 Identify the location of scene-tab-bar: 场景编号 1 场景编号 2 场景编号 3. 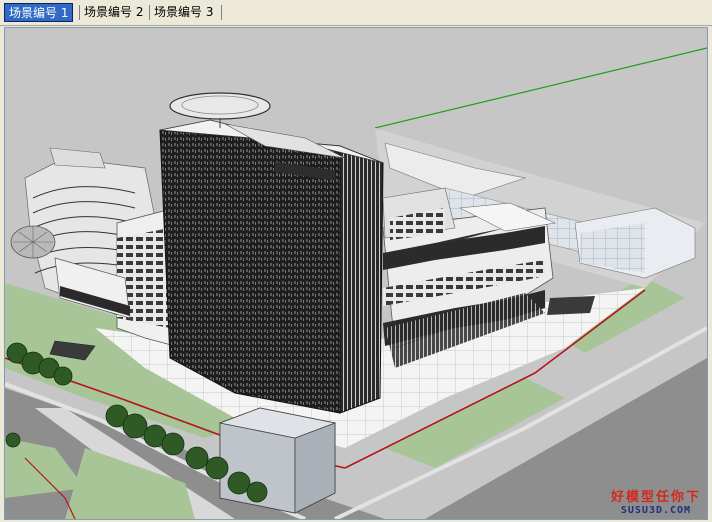
(356, 13).